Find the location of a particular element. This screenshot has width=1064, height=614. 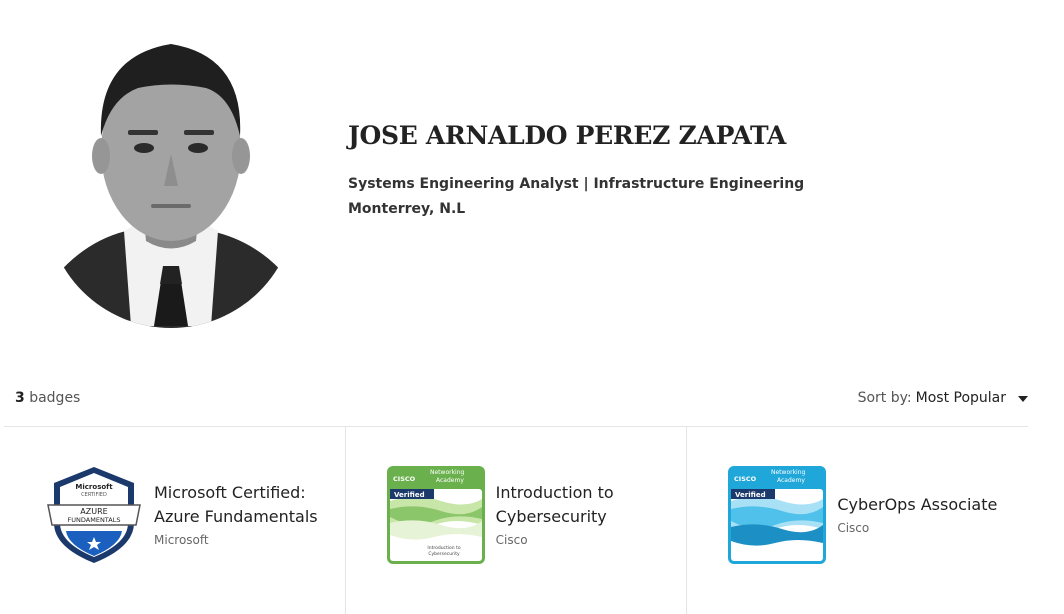

sort-dropdown: Sort by: Most Popular is located at coordinates (943, 398).